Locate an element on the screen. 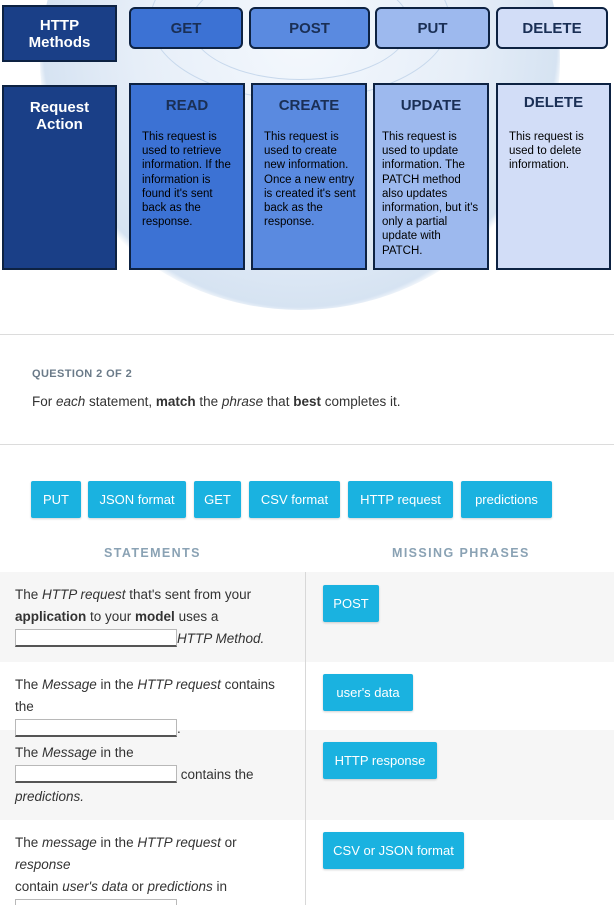  column-divider is located at coordinates (305, 738).